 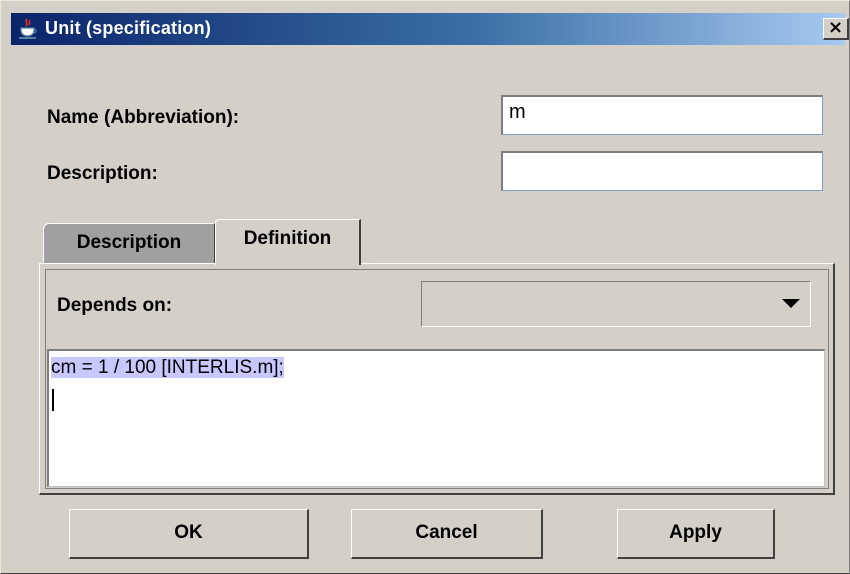 What do you see at coordinates (662, 115) in the screenshot?
I see `name-input: m` at bounding box center [662, 115].